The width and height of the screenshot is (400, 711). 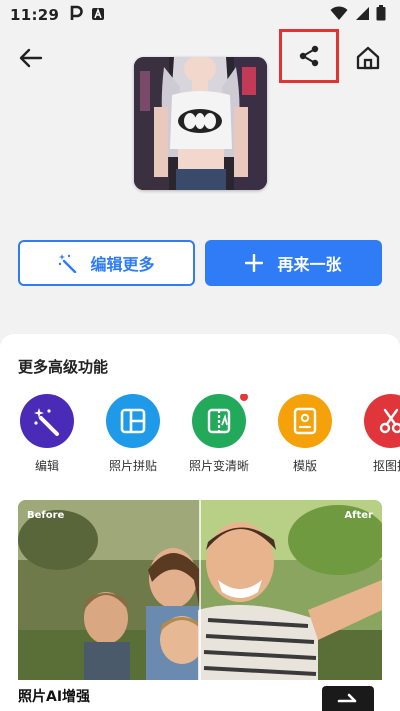 I want to click on result-image, so click(x=200, y=123).